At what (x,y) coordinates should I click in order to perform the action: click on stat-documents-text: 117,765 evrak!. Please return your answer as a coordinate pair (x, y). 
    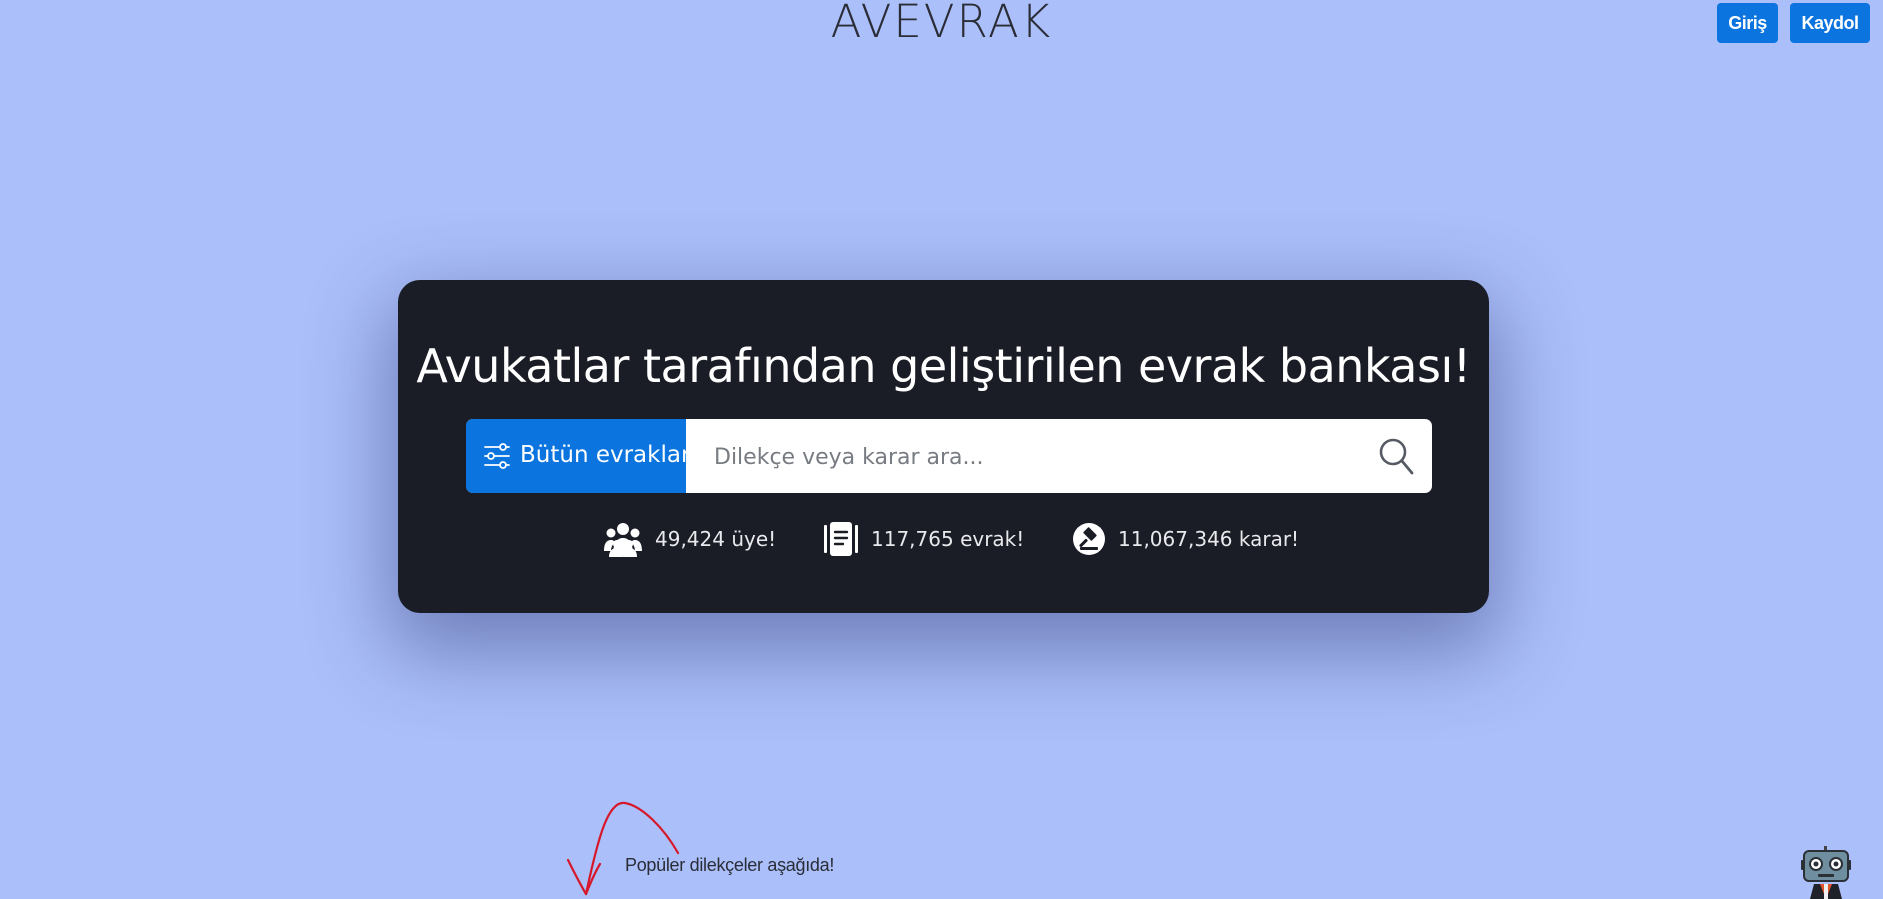
    Looking at the image, I should click on (948, 539).